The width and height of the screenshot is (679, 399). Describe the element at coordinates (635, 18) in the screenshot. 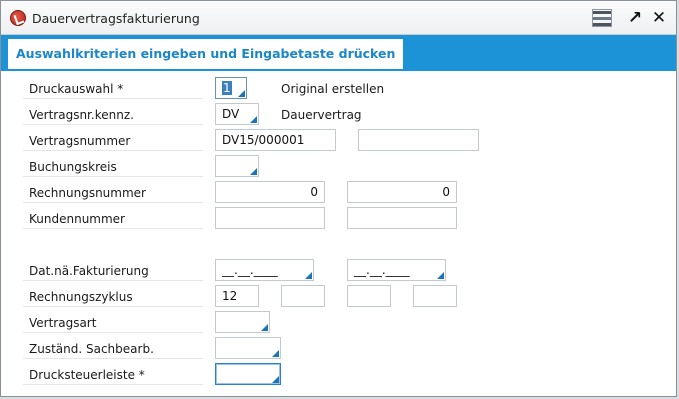

I see `expand-icon: ↗` at that location.